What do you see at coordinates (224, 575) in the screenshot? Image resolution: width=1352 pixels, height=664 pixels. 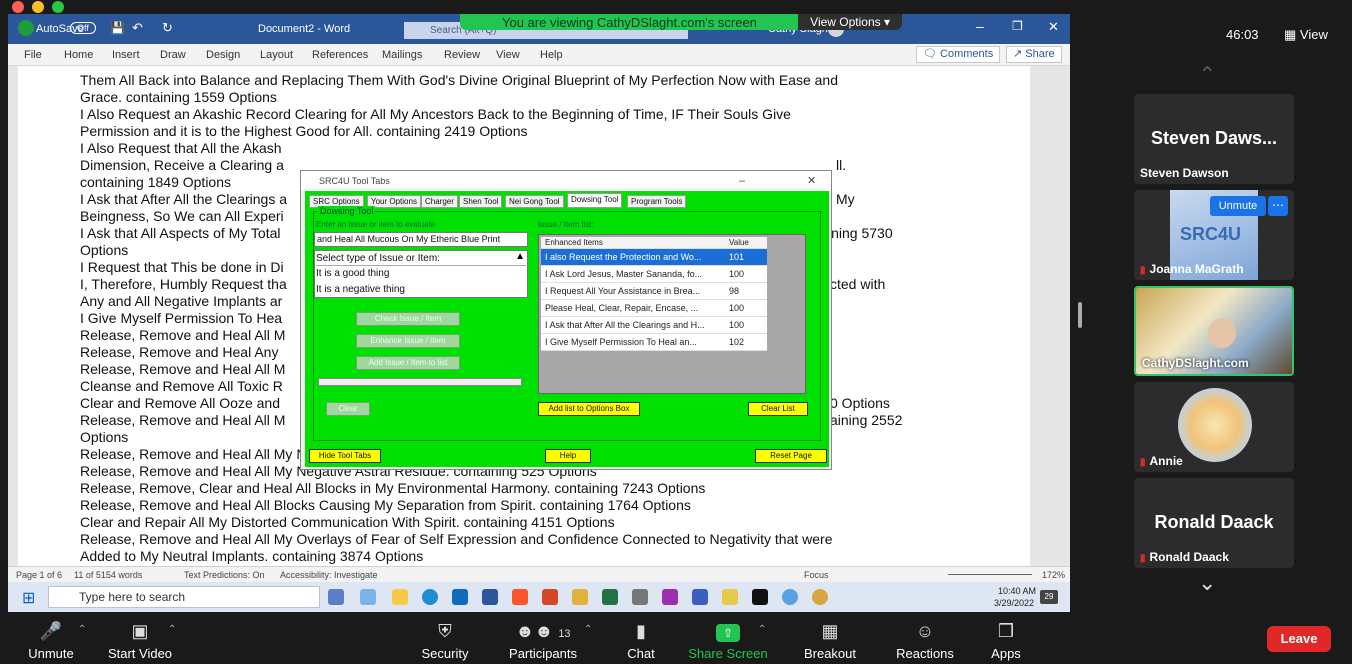 I see `text-predictions: Text Predictions: On` at bounding box center [224, 575].